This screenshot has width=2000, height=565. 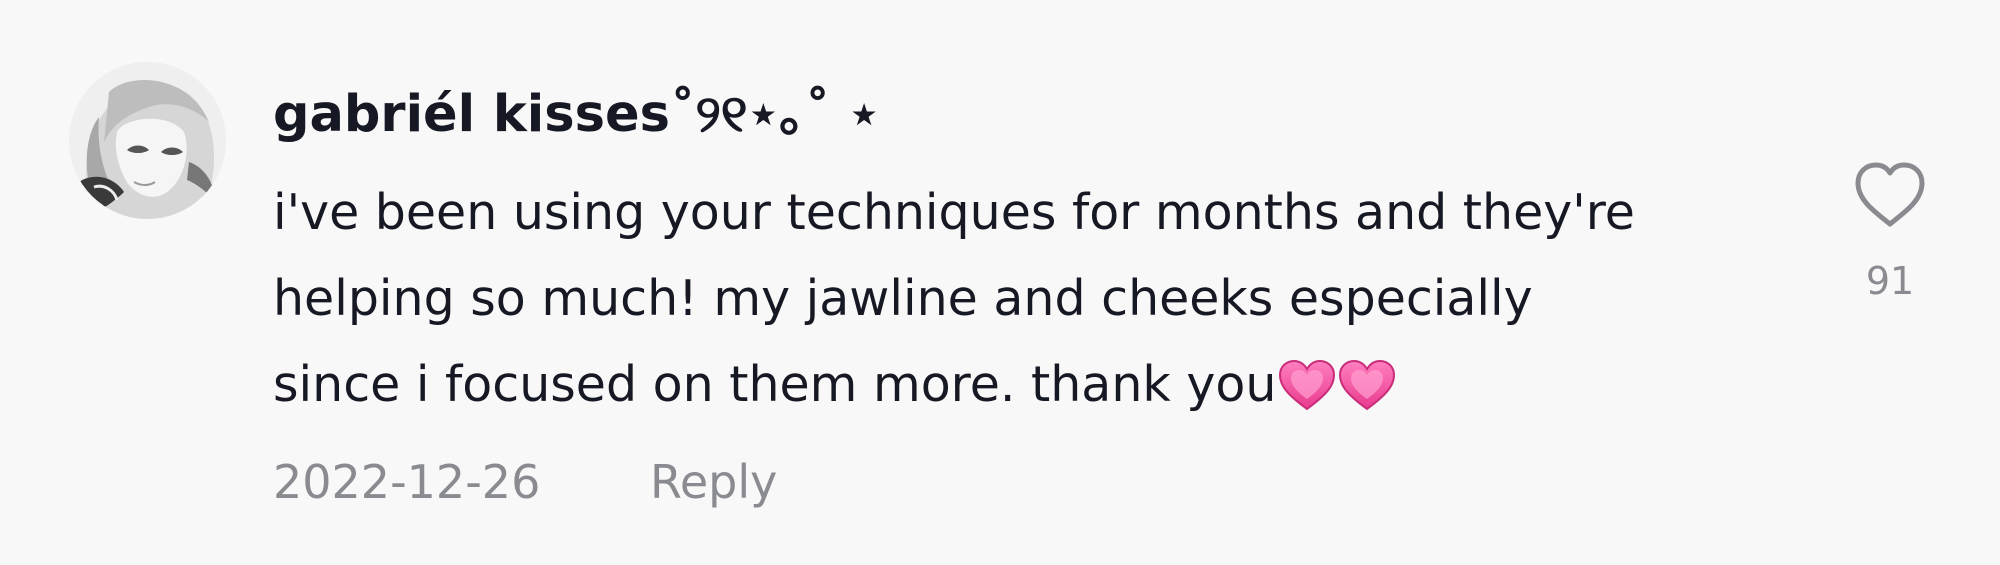 I want to click on comment-text-line-content: since i focused on them more. thank you, so click(x=775, y=384).